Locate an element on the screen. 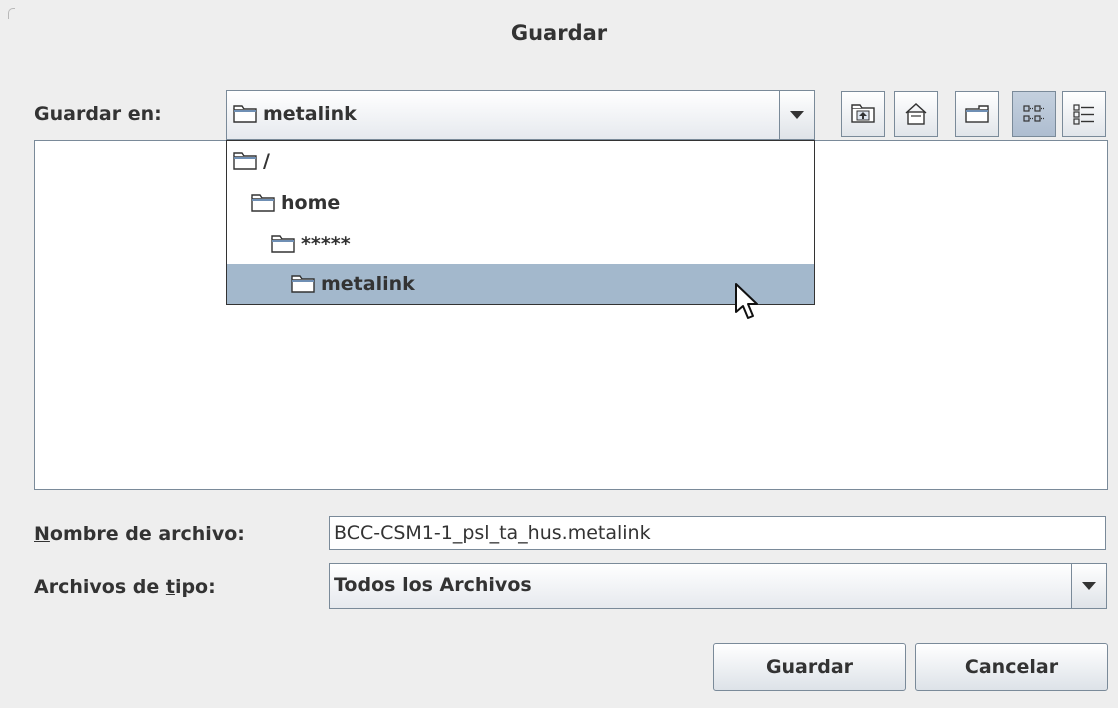 The width and height of the screenshot is (1118, 708). home-icon is located at coordinates (916, 113).